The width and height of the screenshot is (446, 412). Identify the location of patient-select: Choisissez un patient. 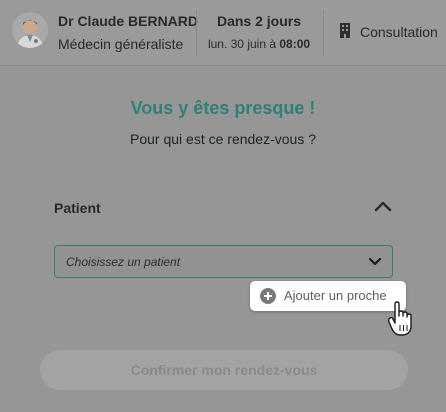
(223, 261).